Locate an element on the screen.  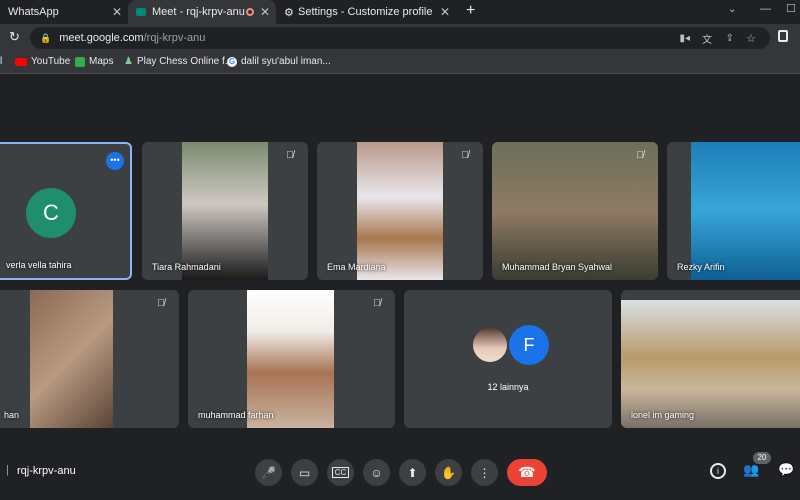
chat-button: 💬 is located at coordinates (786, 470).